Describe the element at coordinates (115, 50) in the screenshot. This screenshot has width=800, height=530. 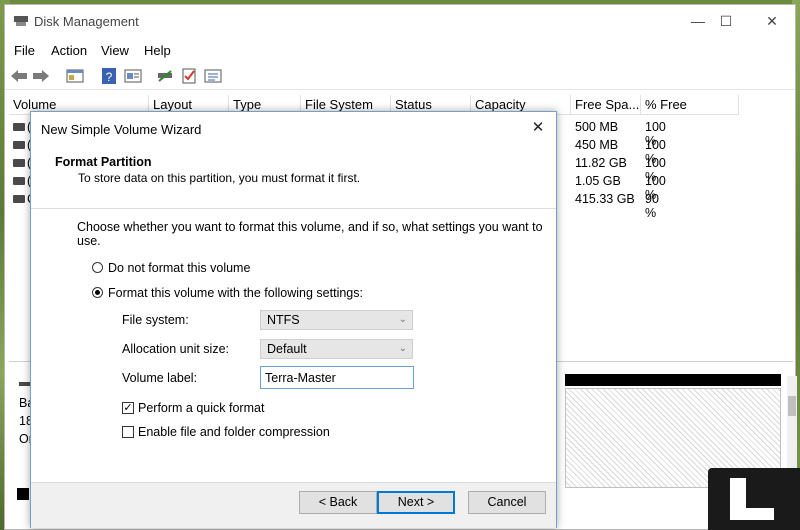
I see `menu-view: View` at that location.